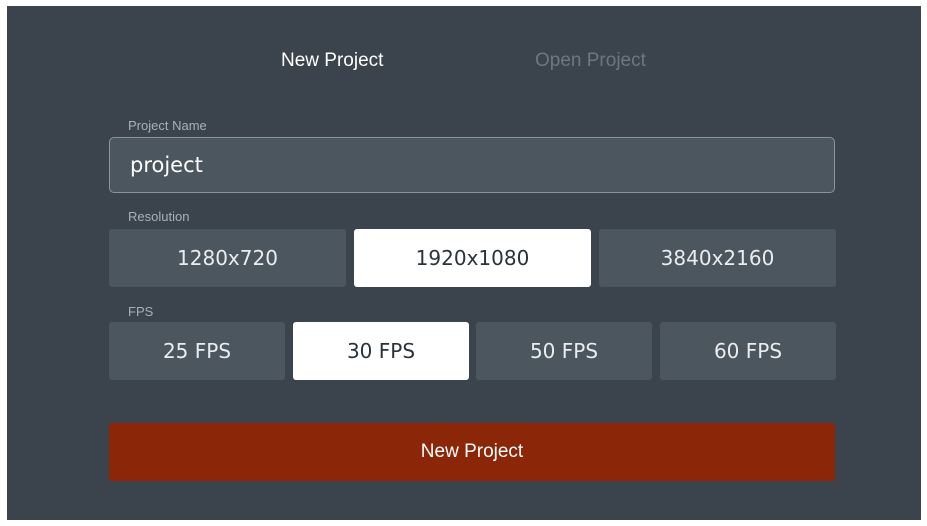 The image size is (927, 526). I want to click on resolution-option-1280x720: 1280x720, so click(227, 258).